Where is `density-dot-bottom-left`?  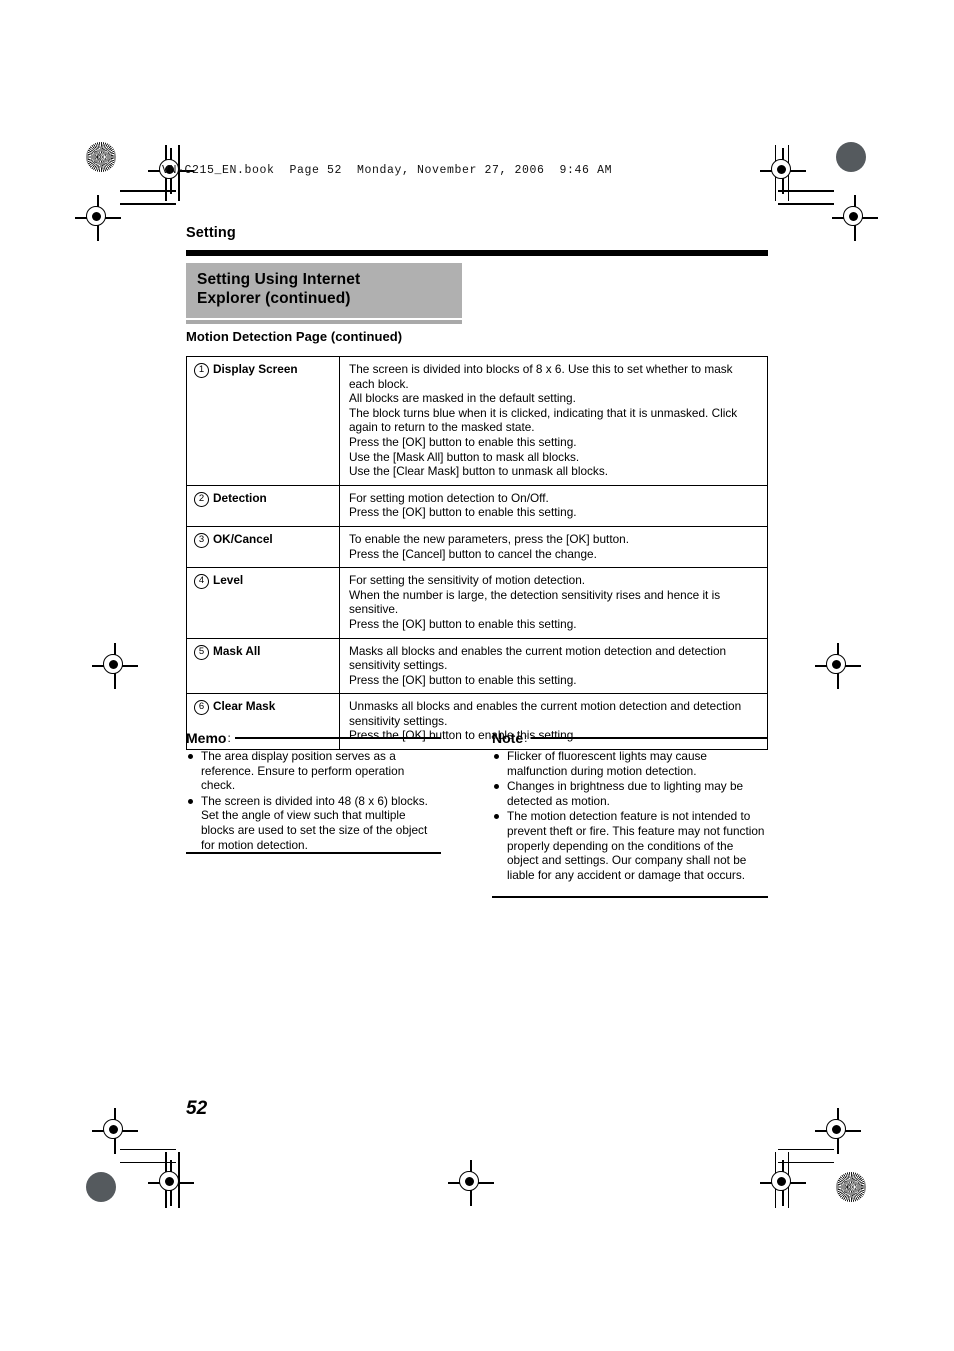 density-dot-bottom-left is located at coordinates (101, 1187).